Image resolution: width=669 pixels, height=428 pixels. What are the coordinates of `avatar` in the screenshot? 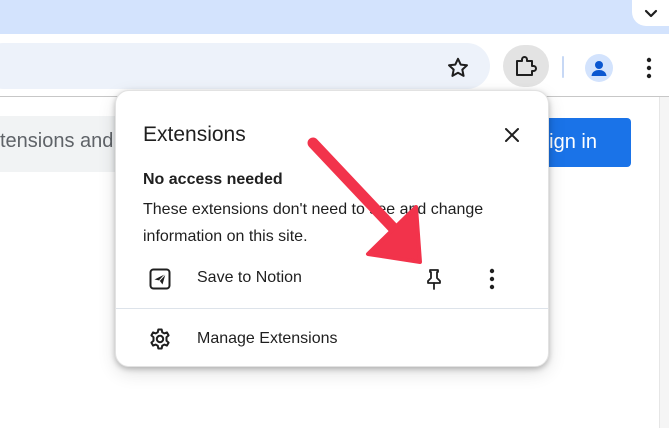 It's located at (599, 68).